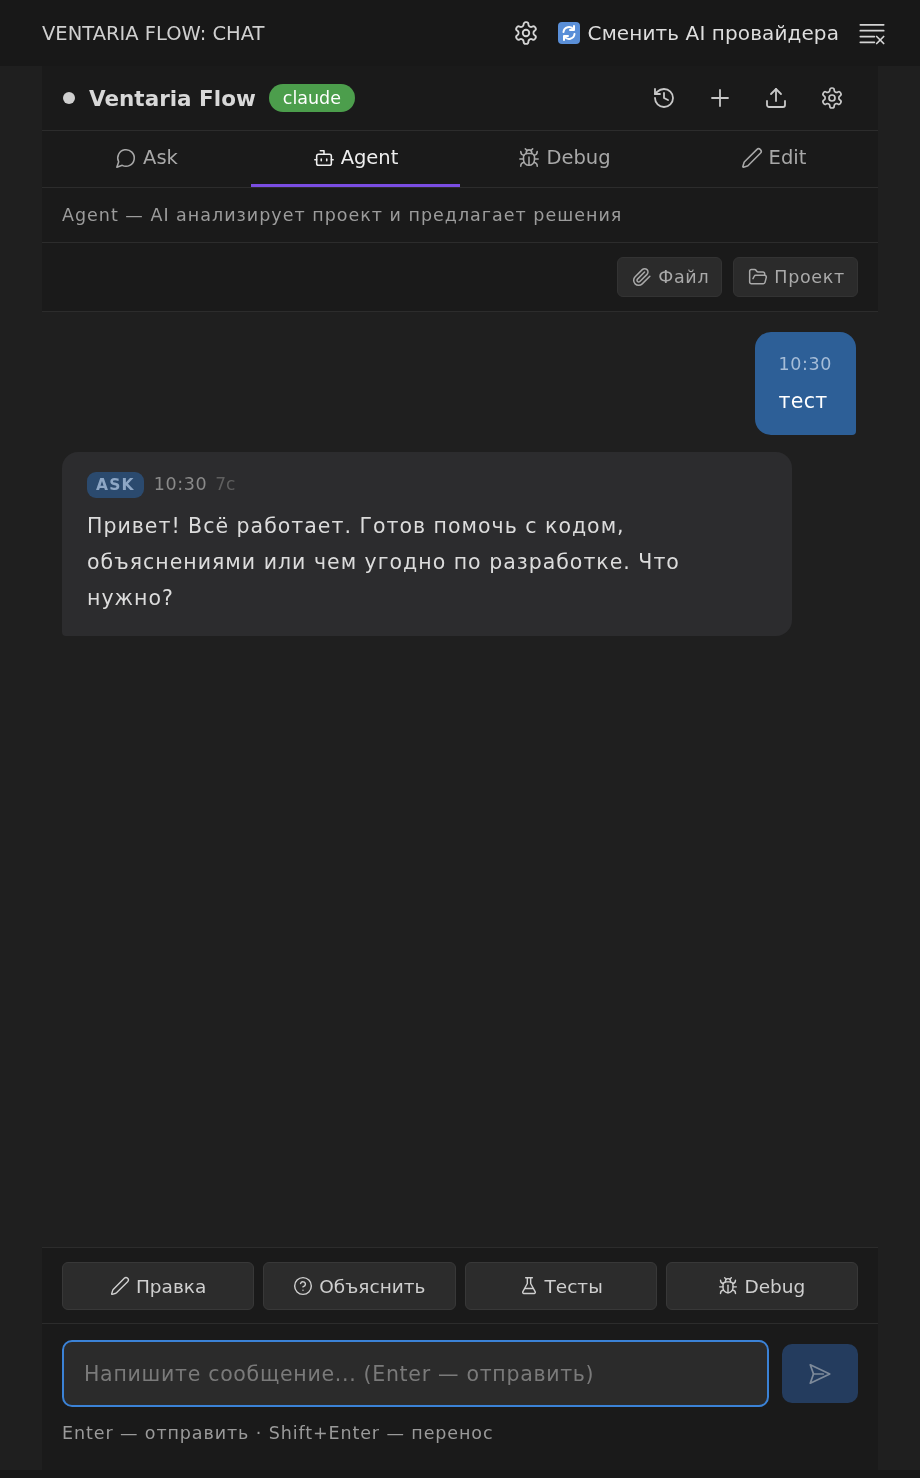  I want to click on refresh-icon, so click(568, 33).